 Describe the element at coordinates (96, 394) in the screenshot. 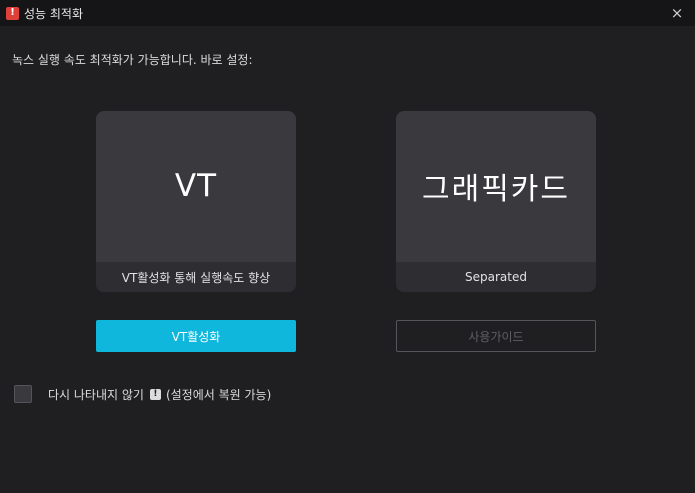

I see `dont-show-again-label: 다시 나타내지 않기` at that location.